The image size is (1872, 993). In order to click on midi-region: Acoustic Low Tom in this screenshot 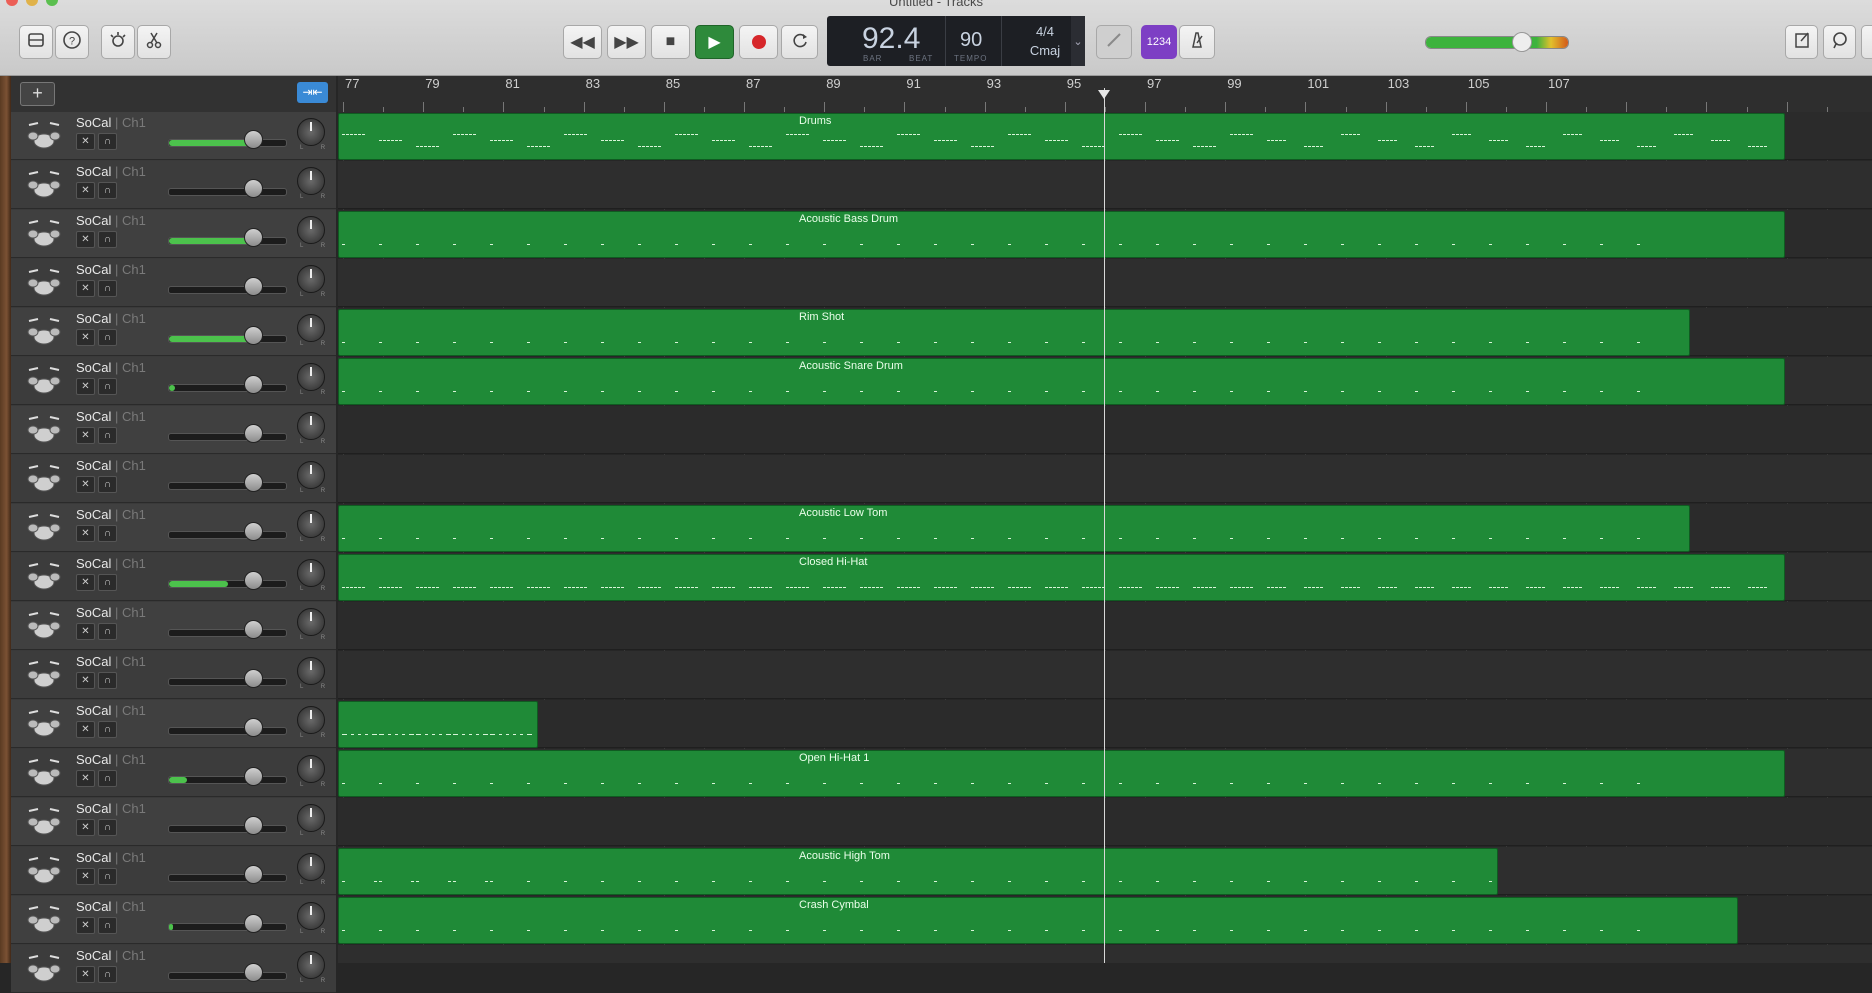, I will do `click(1014, 528)`.